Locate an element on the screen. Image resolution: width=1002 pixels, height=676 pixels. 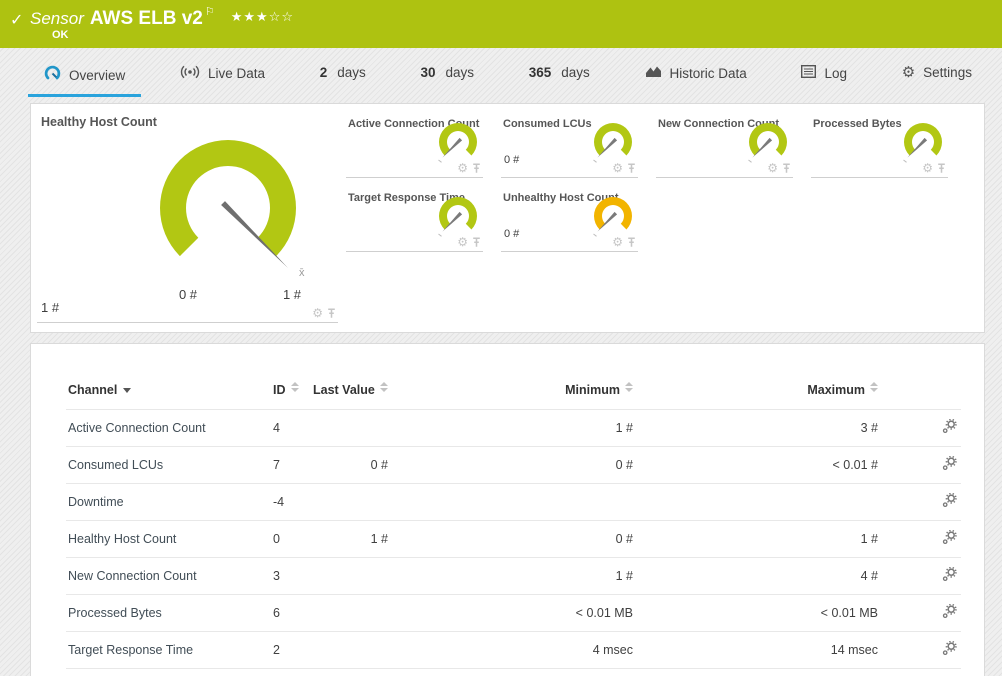
channel-maximum: 3 # is located at coordinates (763, 428).